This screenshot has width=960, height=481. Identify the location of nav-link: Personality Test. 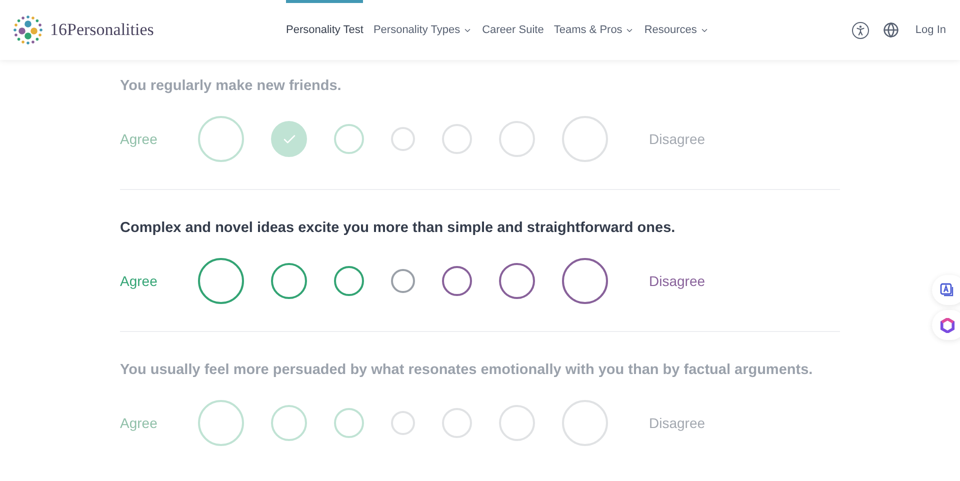
(325, 30).